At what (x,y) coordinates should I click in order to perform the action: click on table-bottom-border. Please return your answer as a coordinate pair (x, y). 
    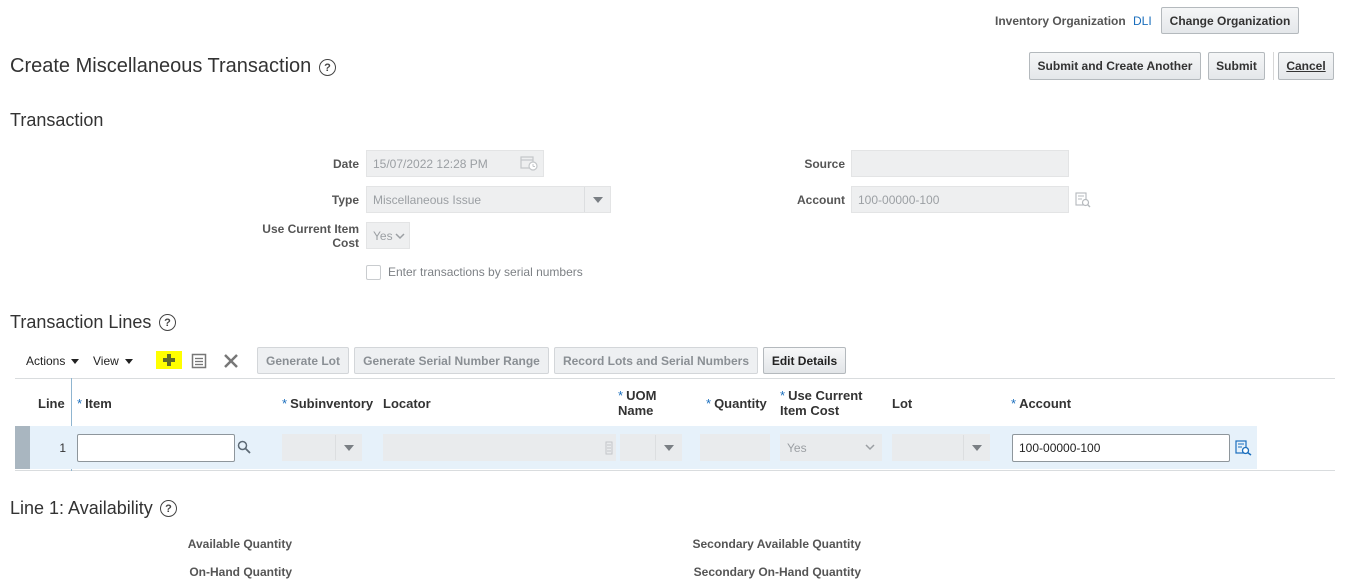
    Looking at the image, I should click on (675, 470).